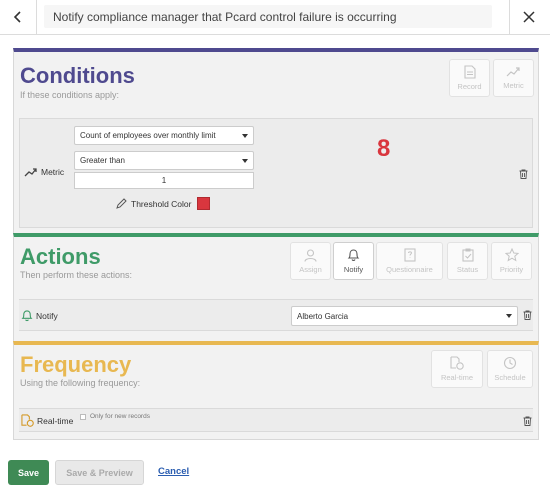  What do you see at coordinates (409, 255) in the screenshot?
I see `questionnaire-icon` at bounding box center [409, 255].